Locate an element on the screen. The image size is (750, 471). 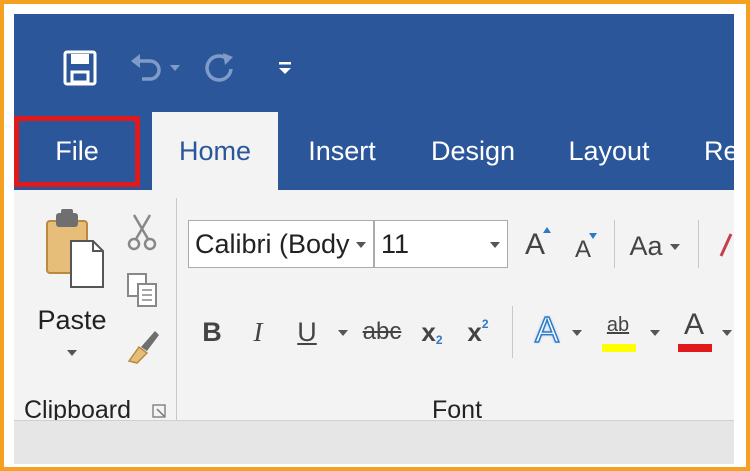
undo-icon is located at coordinates (145, 68).